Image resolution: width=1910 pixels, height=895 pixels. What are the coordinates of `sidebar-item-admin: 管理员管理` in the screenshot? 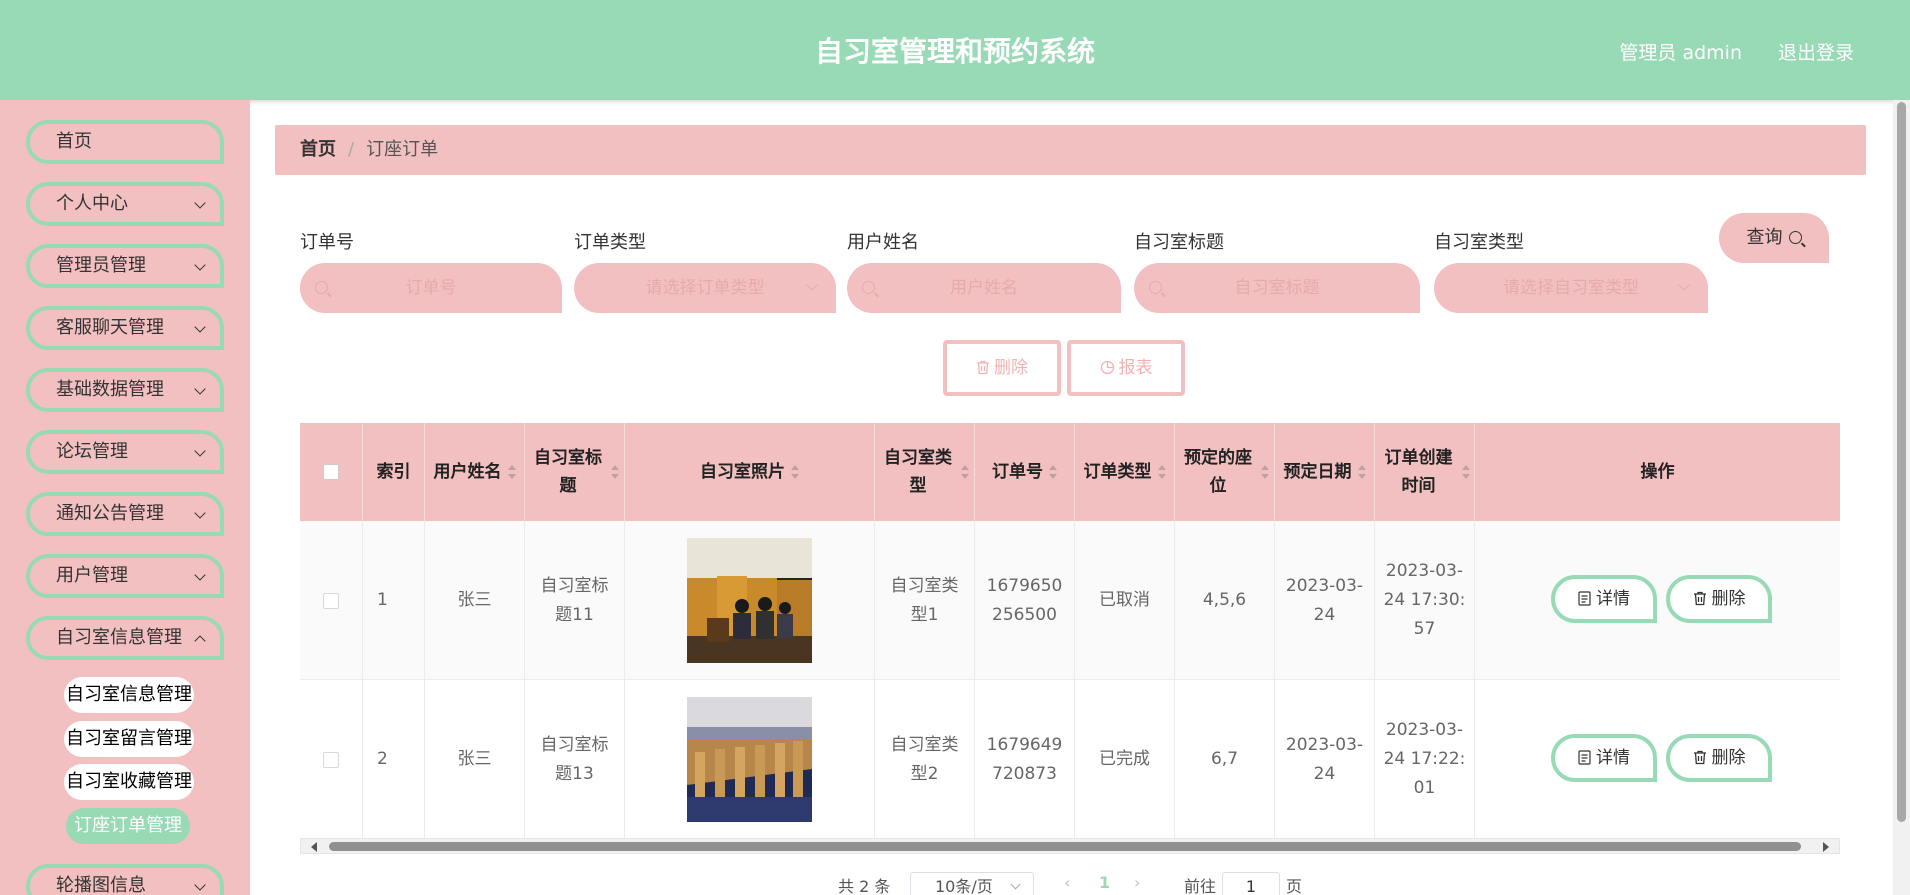 It's located at (125, 266).